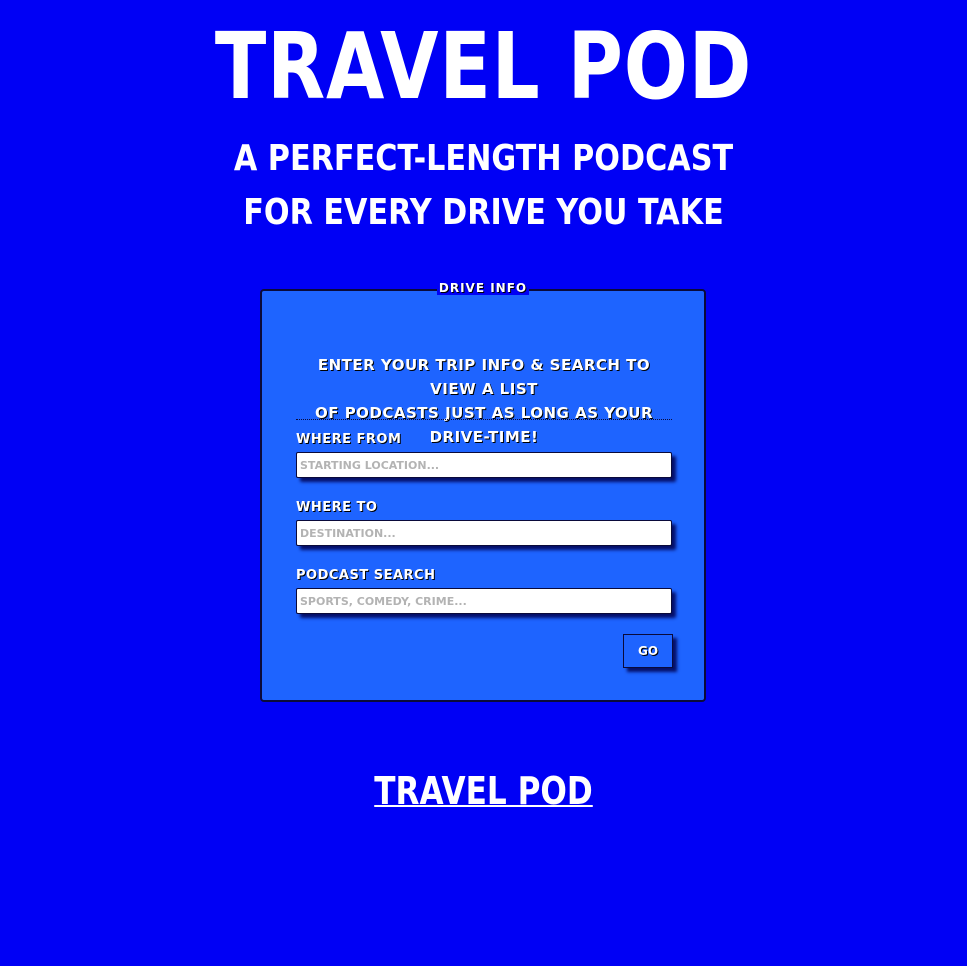 This screenshot has width=967, height=966. I want to click on form-legend-label: Drive Info, so click(483, 288).